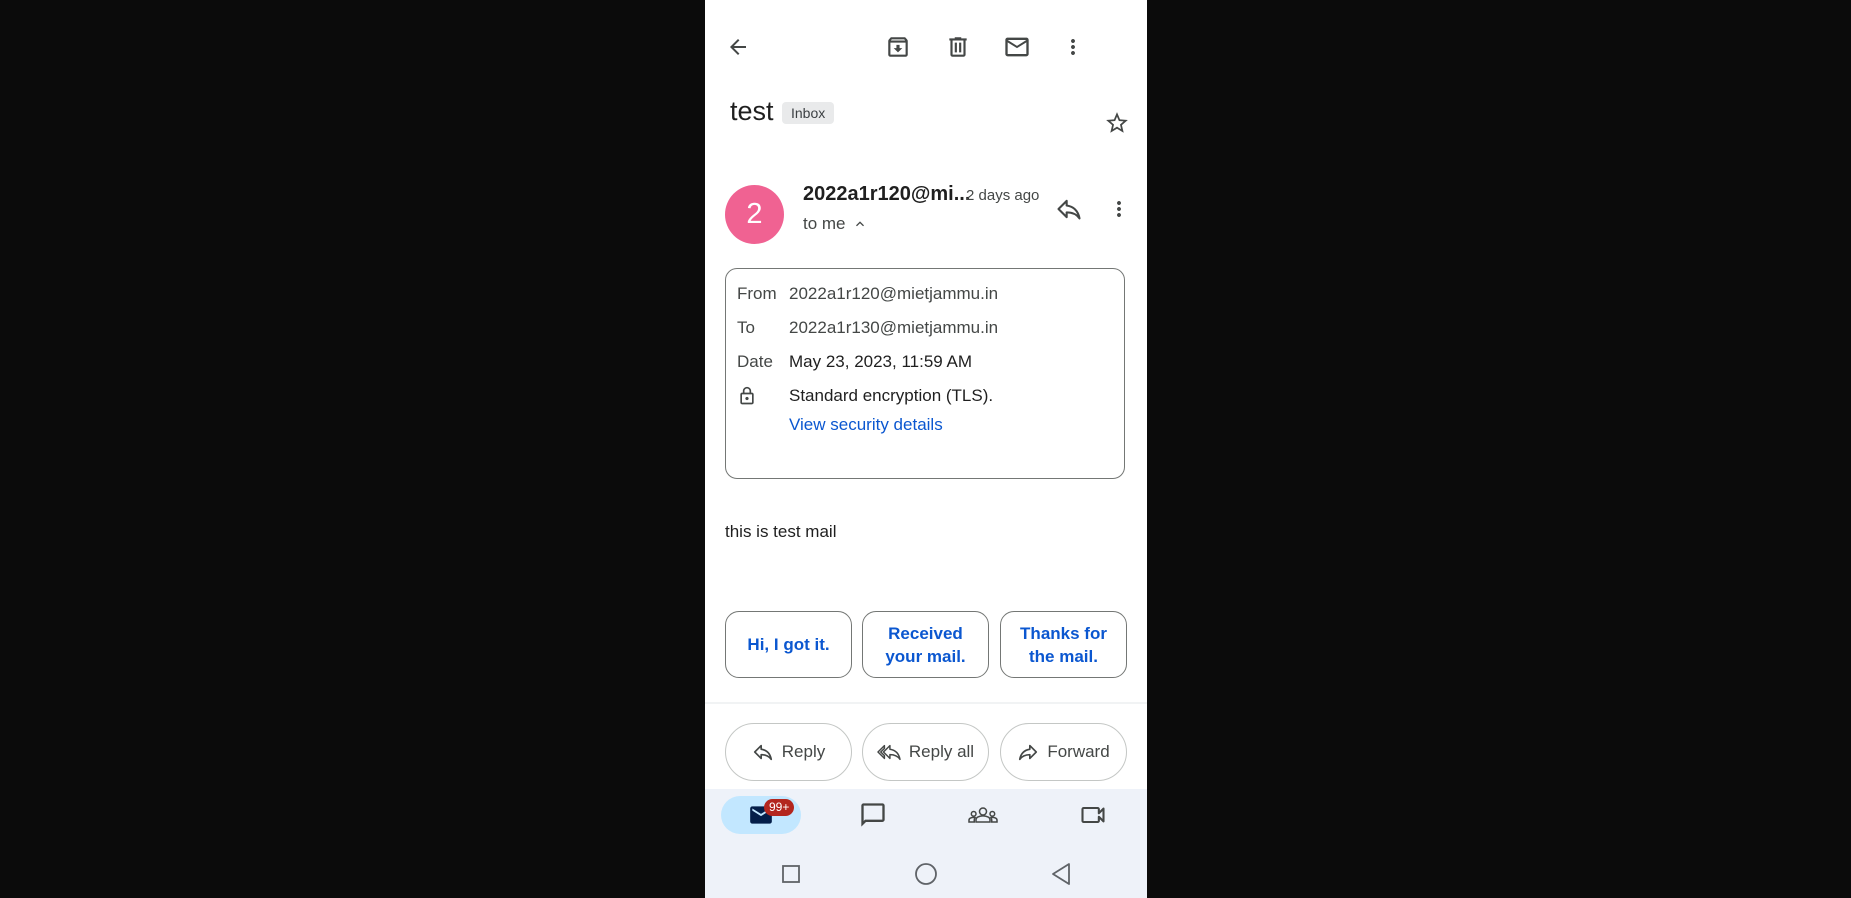  I want to click on archive-button, so click(898, 47).